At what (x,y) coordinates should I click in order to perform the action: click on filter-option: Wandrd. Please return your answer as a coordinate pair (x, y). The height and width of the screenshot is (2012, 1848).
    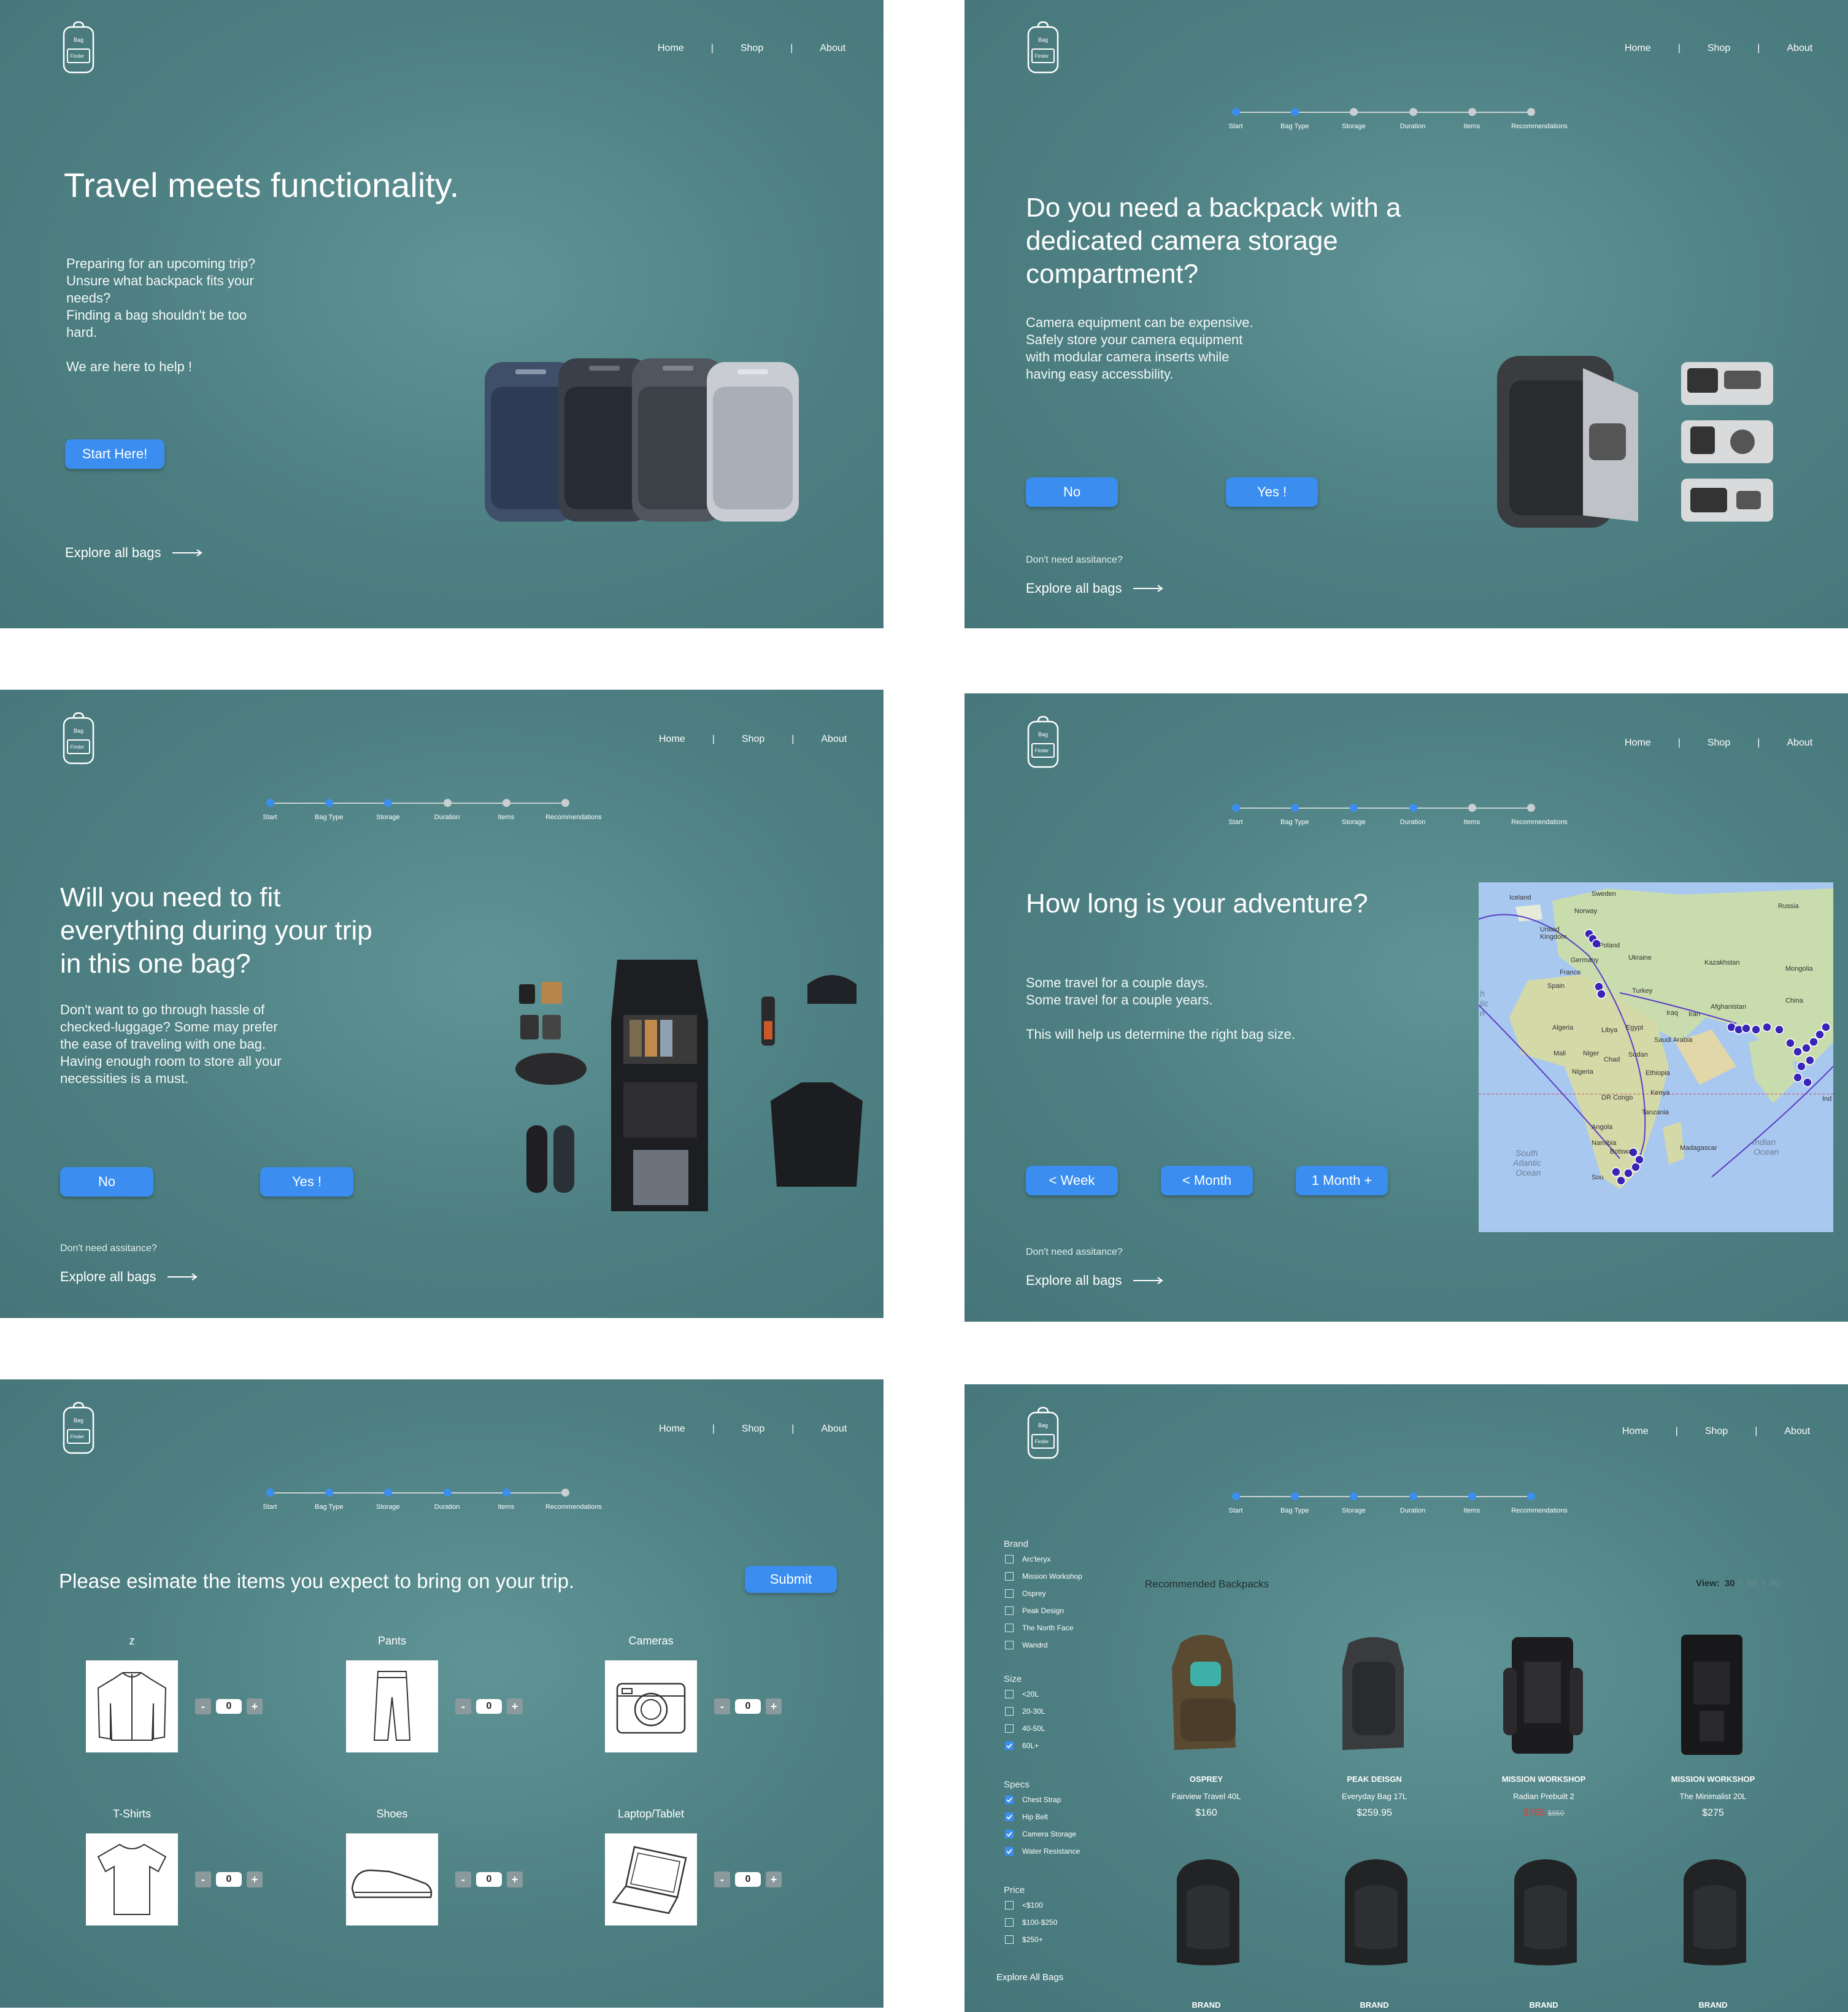
    Looking at the image, I should click on (1026, 1645).